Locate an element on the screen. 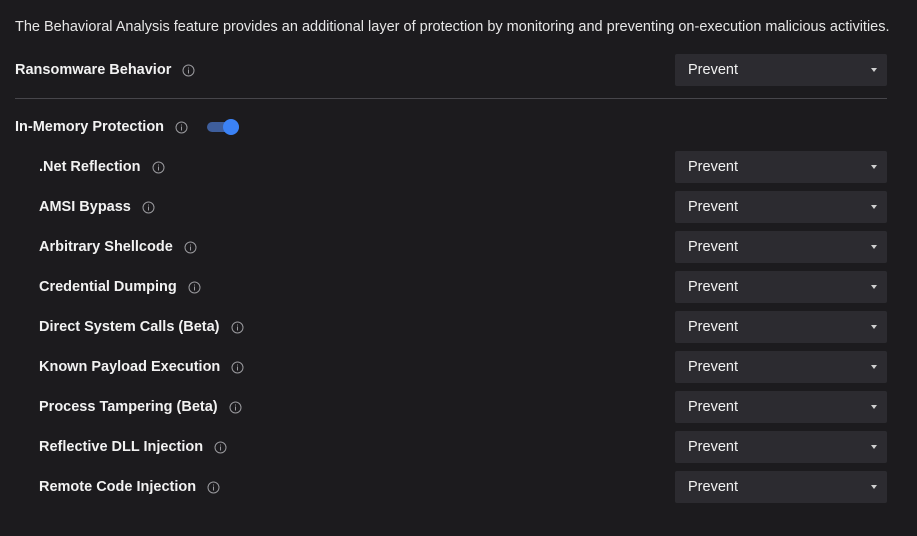  setting-row: Remote Code Injection Prevent is located at coordinates (458, 487).